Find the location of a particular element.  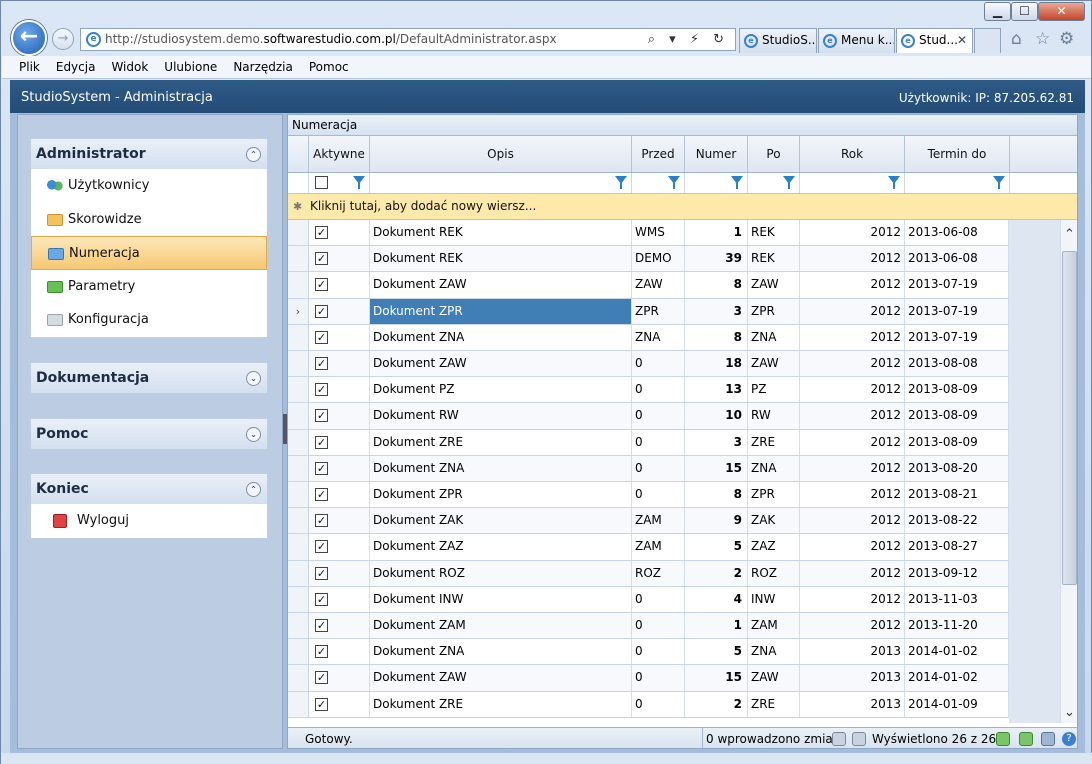

cell-opis: Dokument ZAW is located at coordinates (501, 364).